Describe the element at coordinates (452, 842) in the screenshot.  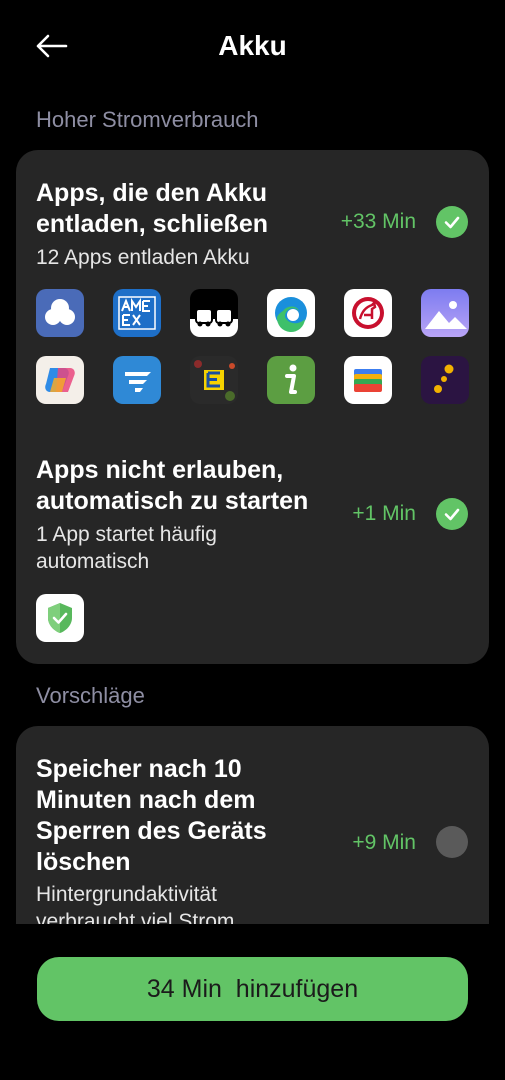
I see `memory-toggle-radio` at that location.